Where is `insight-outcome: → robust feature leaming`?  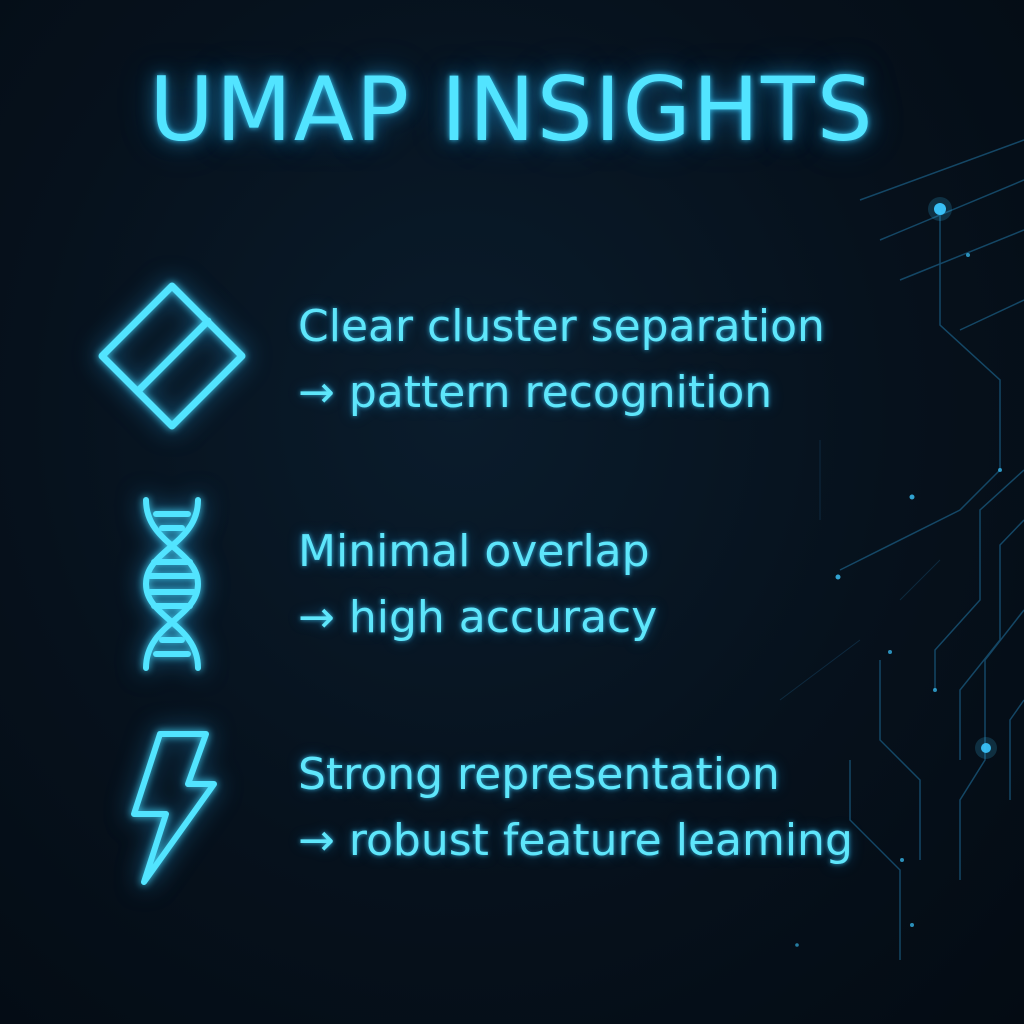
insight-outcome: → robust feature leaming is located at coordinates (575, 840).